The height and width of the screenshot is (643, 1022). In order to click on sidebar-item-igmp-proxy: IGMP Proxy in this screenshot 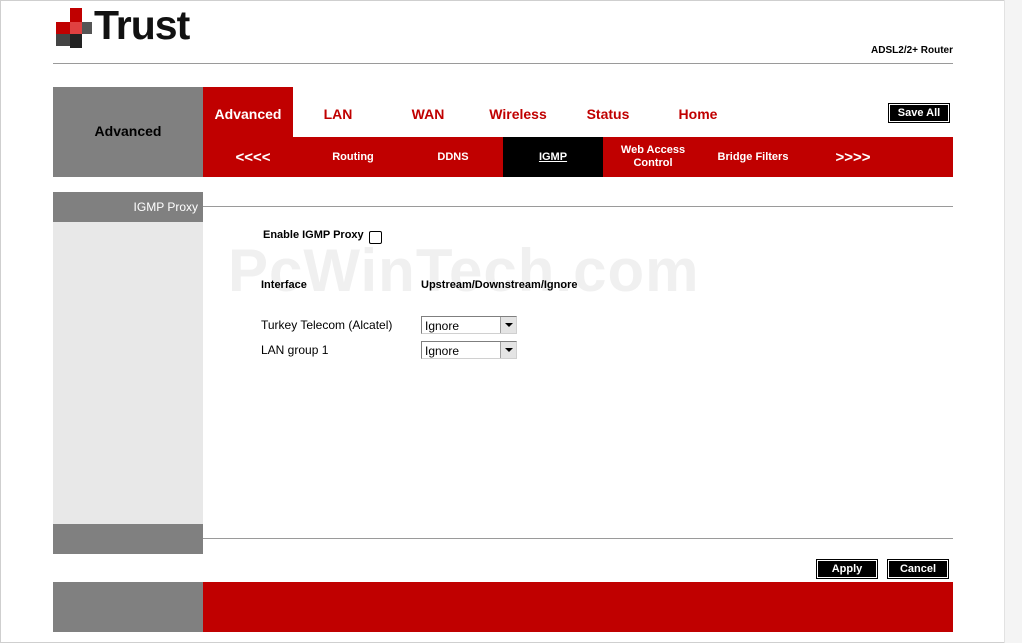, I will do `click(166, 207)`.